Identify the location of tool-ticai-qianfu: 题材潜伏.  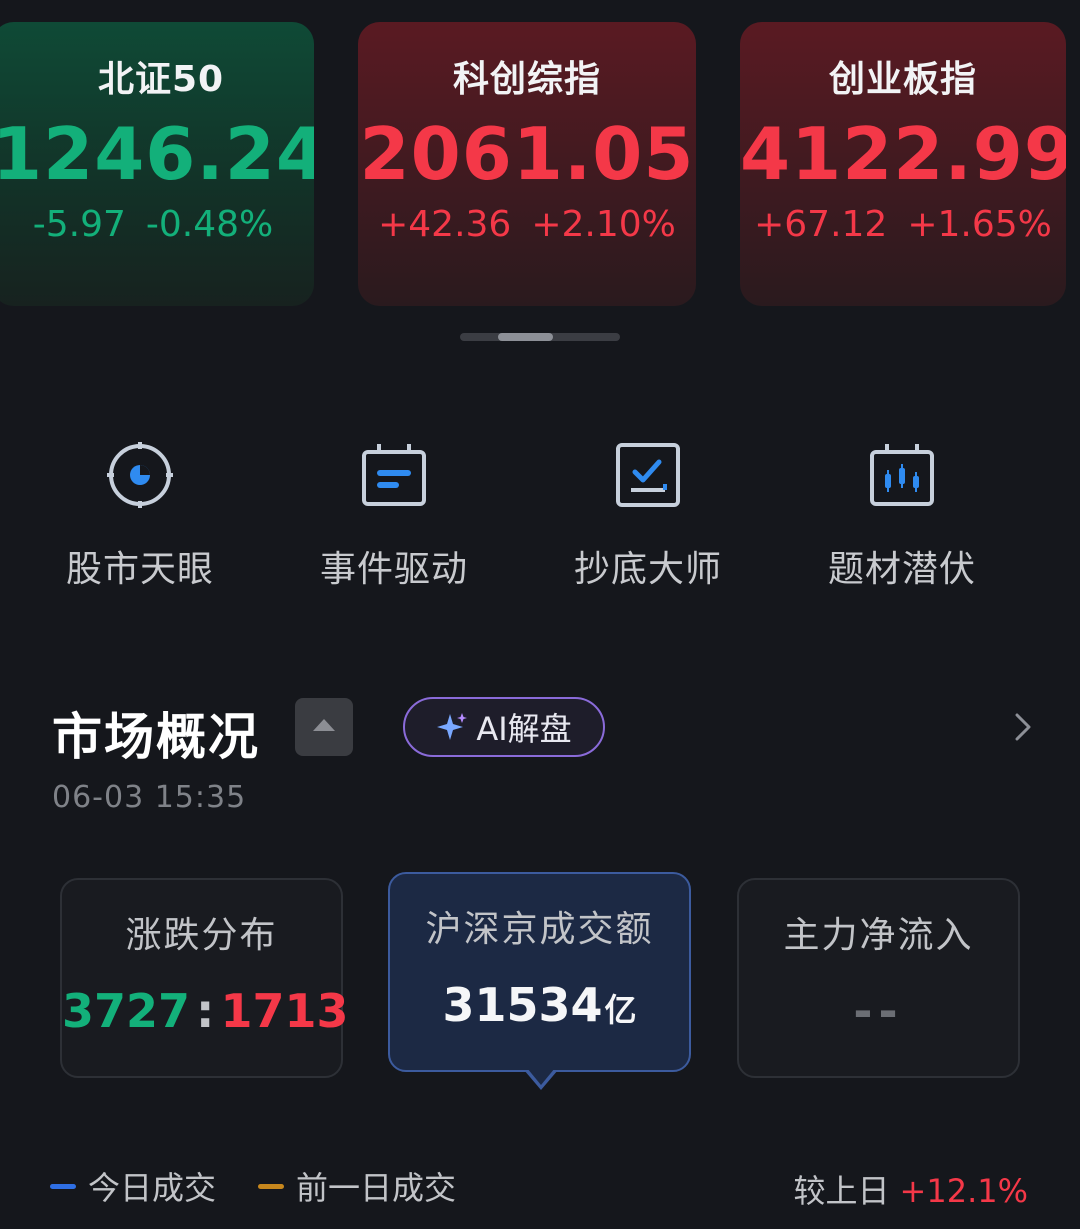
(902, 516).